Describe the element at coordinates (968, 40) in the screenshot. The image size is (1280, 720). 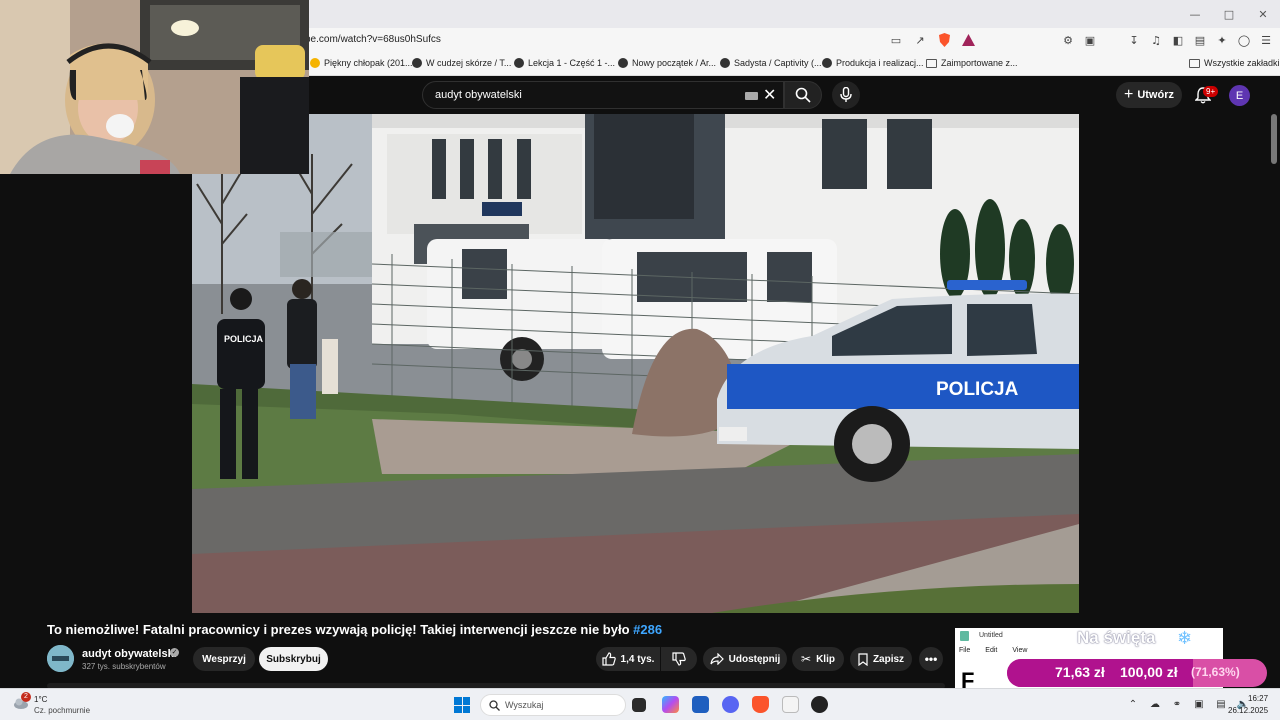
I see `brave-rewards-icon` at that location.